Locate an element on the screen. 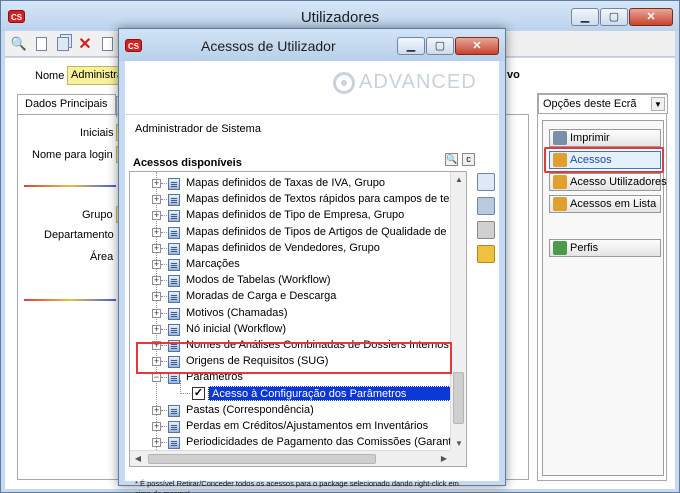  tree-child-label: Acesso à Configuração dos Parâmetros is located at coordinates (333, 393).